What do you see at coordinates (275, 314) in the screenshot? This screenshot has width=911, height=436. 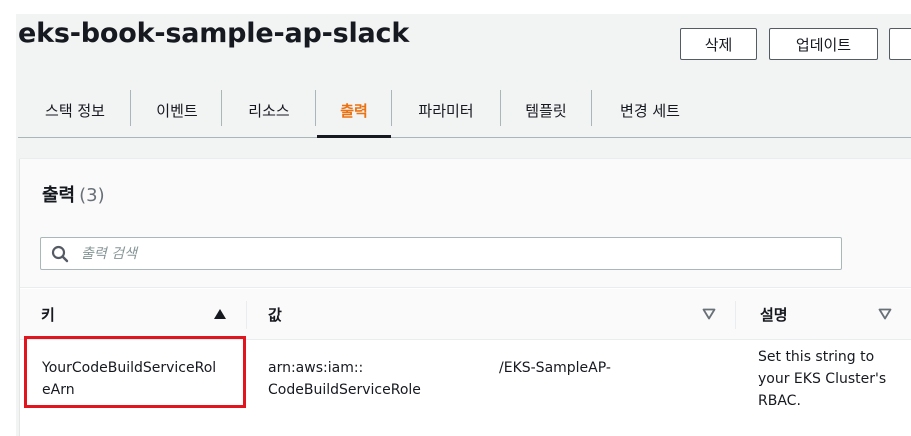 I see `column-header-value: 값` at bounding box center [275, 314].